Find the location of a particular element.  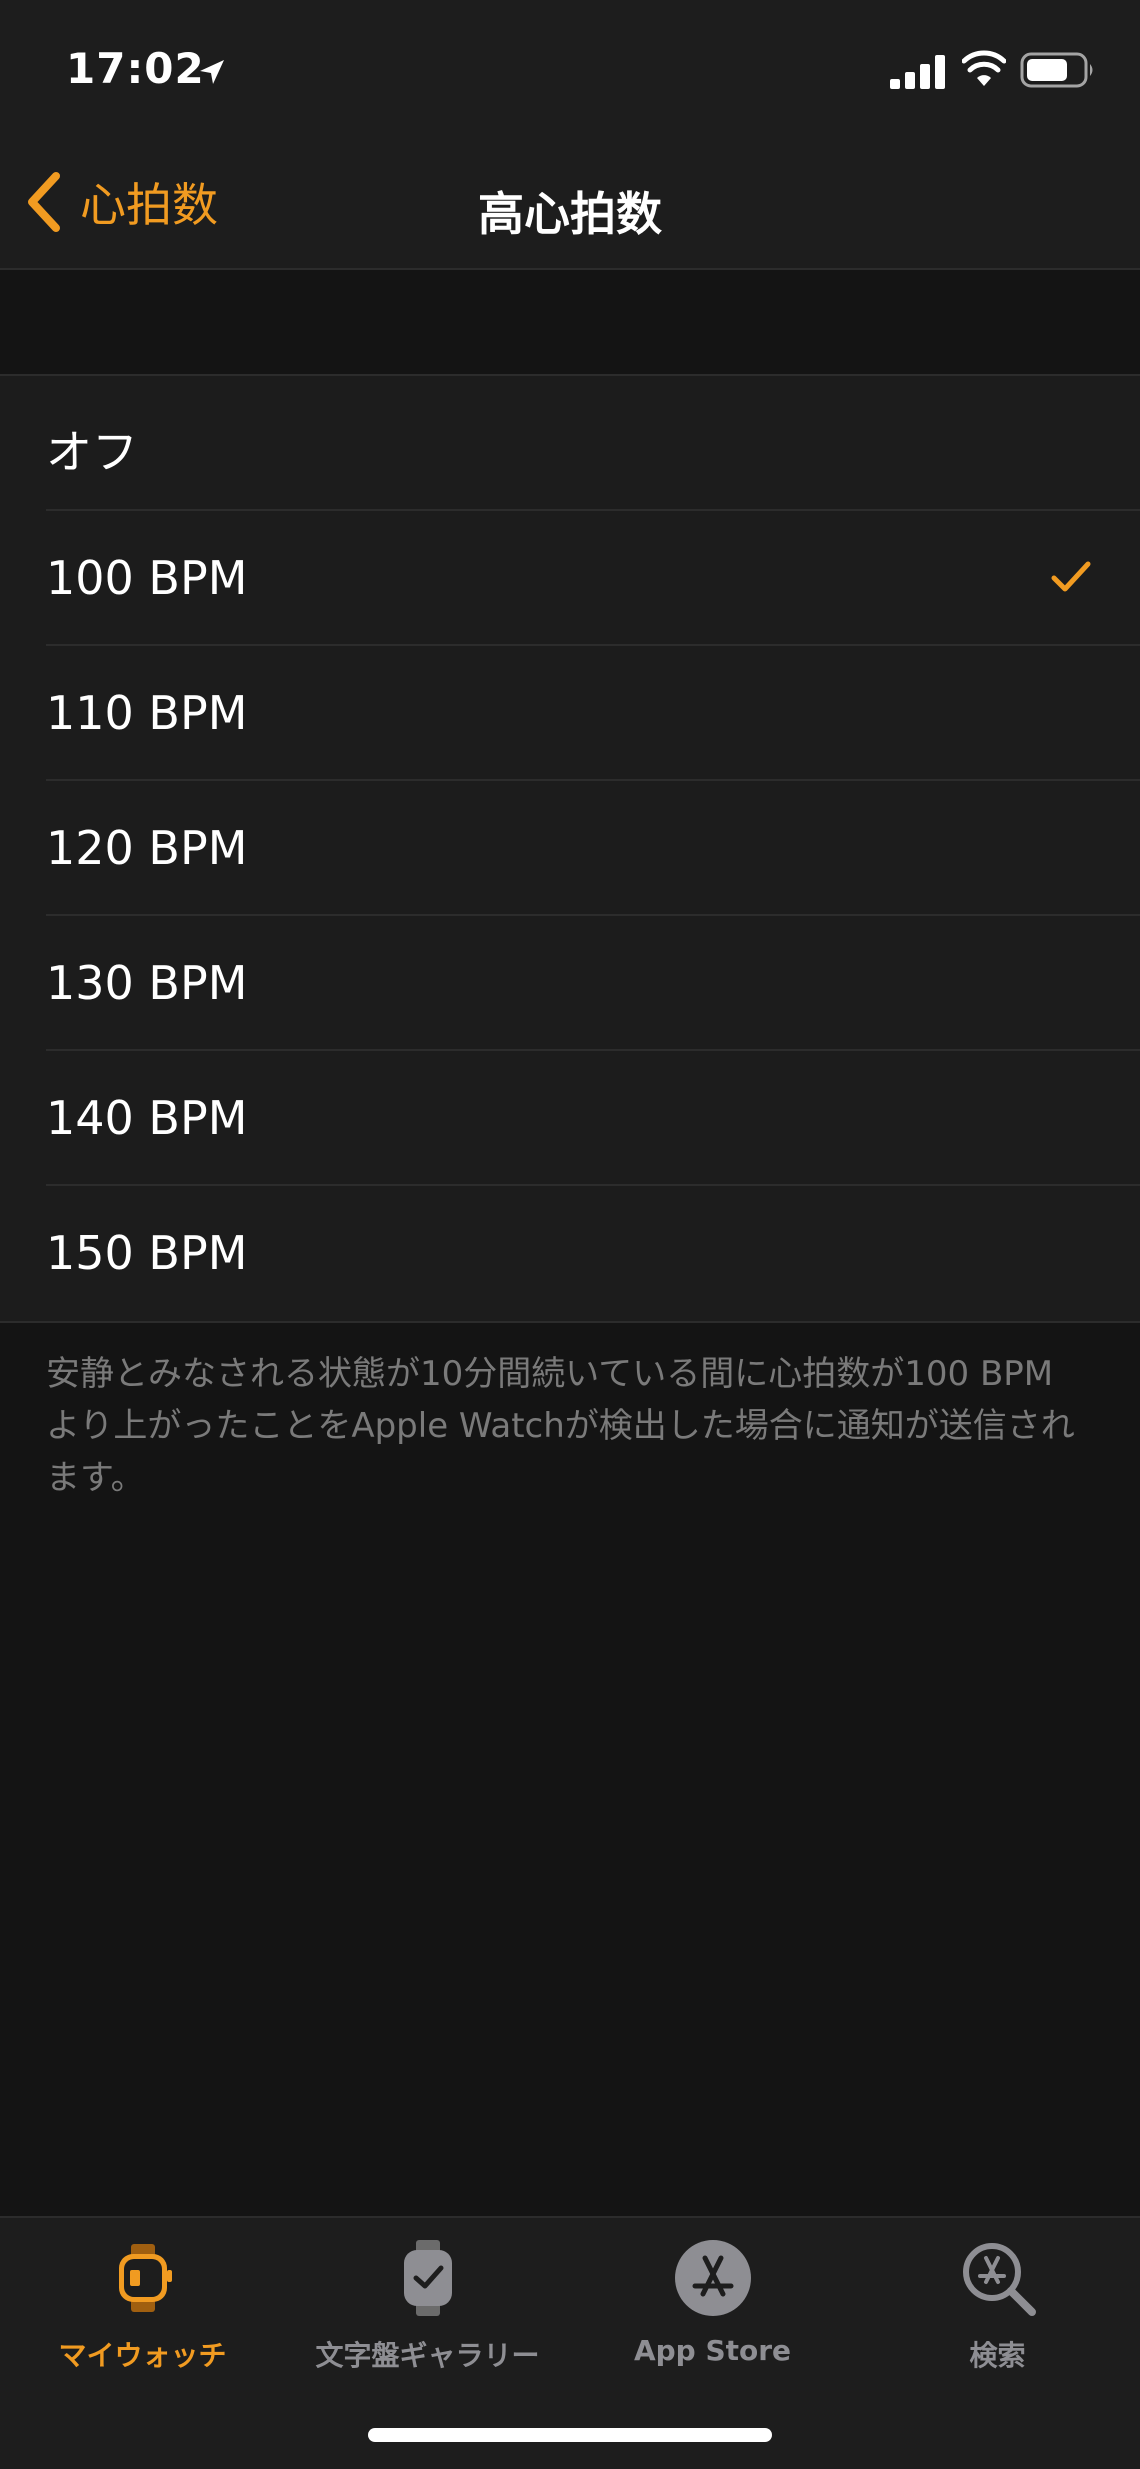

navigation-bar: 心拍数 高心拍数 is located at coordinates (570, 205).